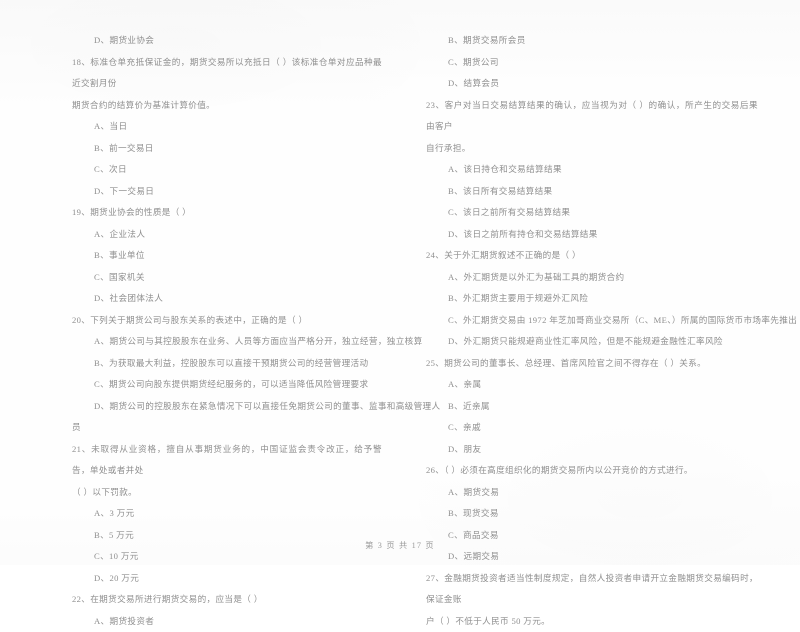 The image size is (800, 632). I want to click on option-item: C、国家机关, so click(227, 278).